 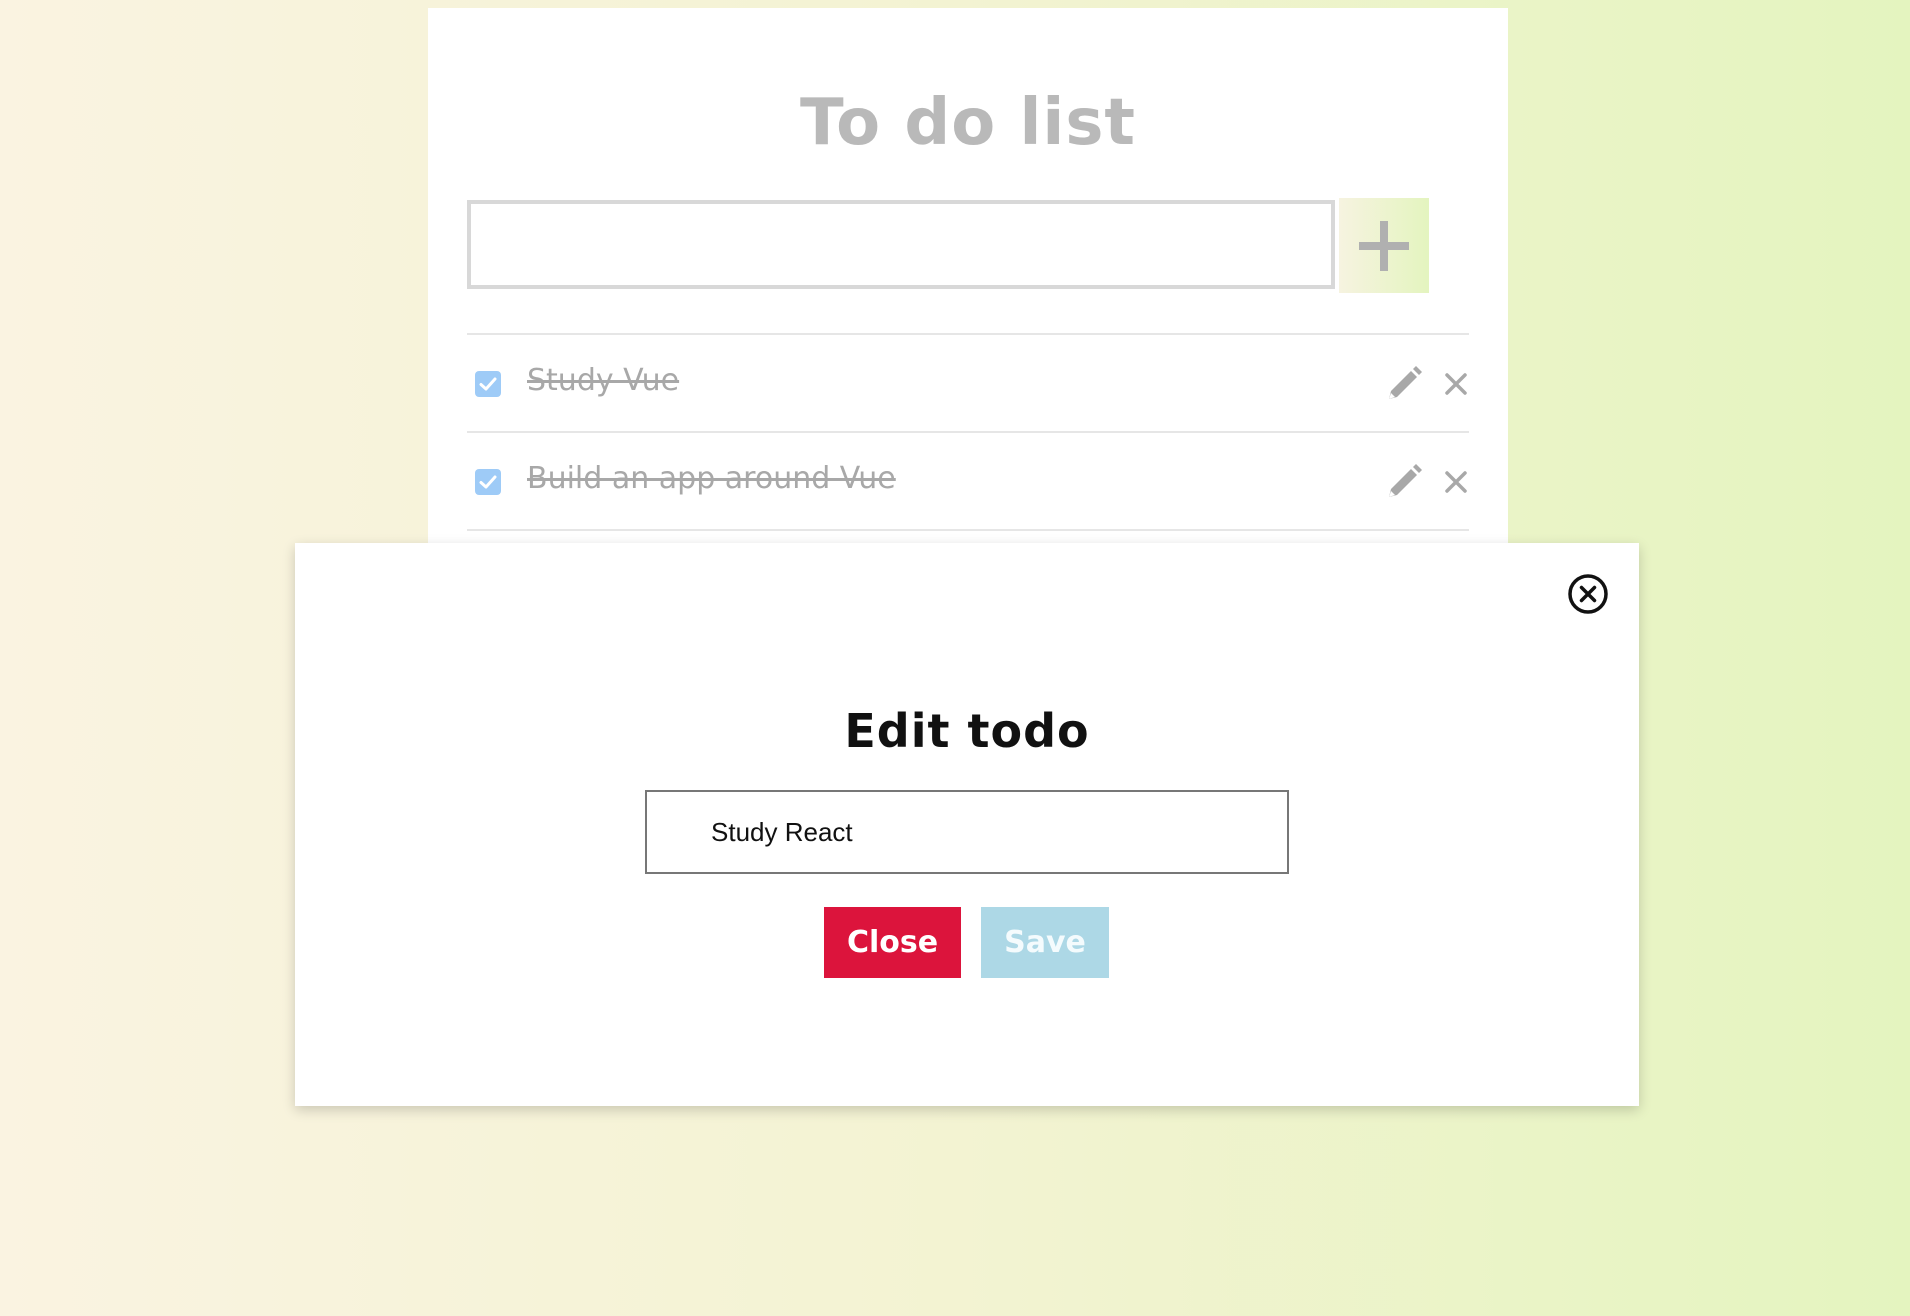 I want to click on new-todo-input, so click(x=901, y=244).